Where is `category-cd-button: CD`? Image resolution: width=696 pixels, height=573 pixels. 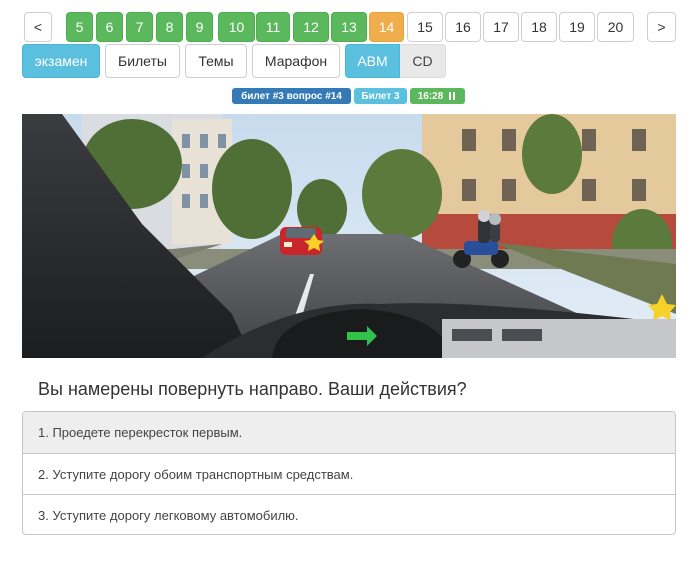
category-cd-button: CD is located at coordinates (423, 61).